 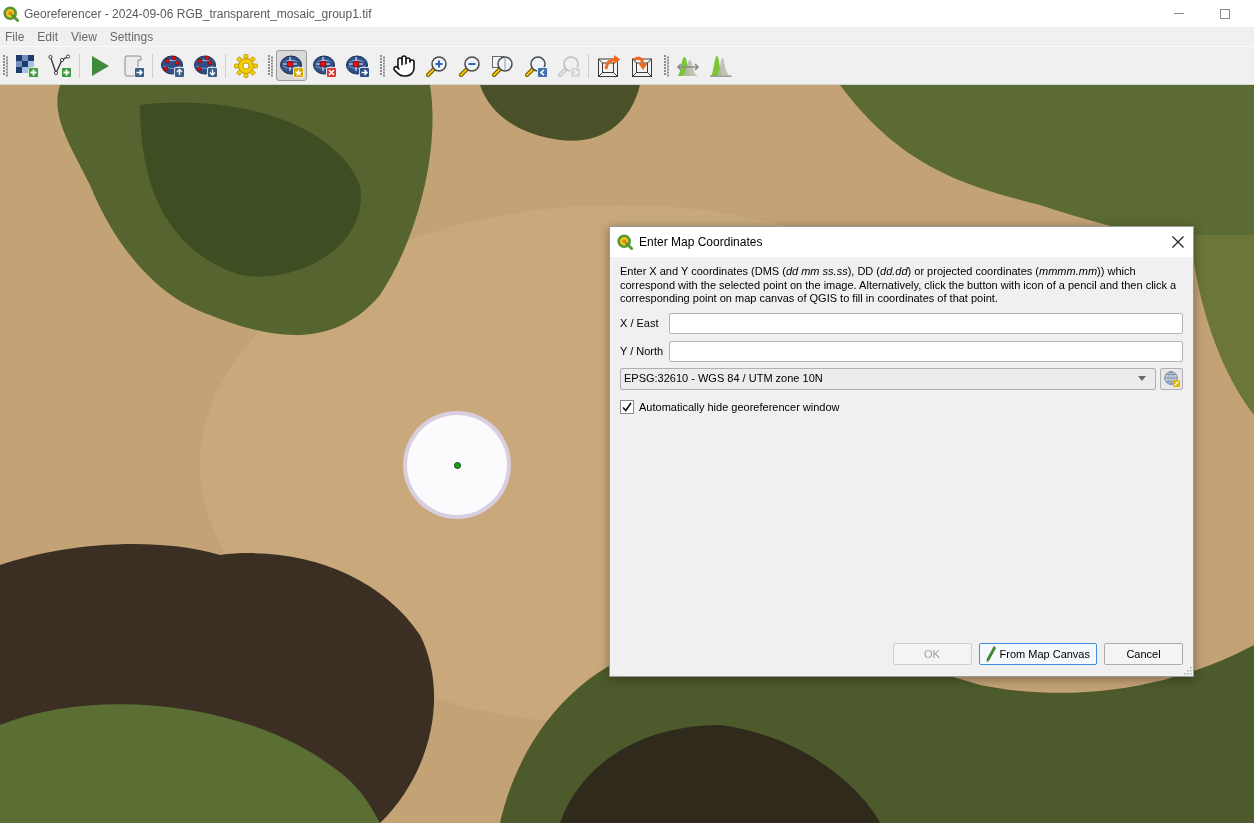 I want to click on dialog-button: Cancel, so click(x=1143, y=654).